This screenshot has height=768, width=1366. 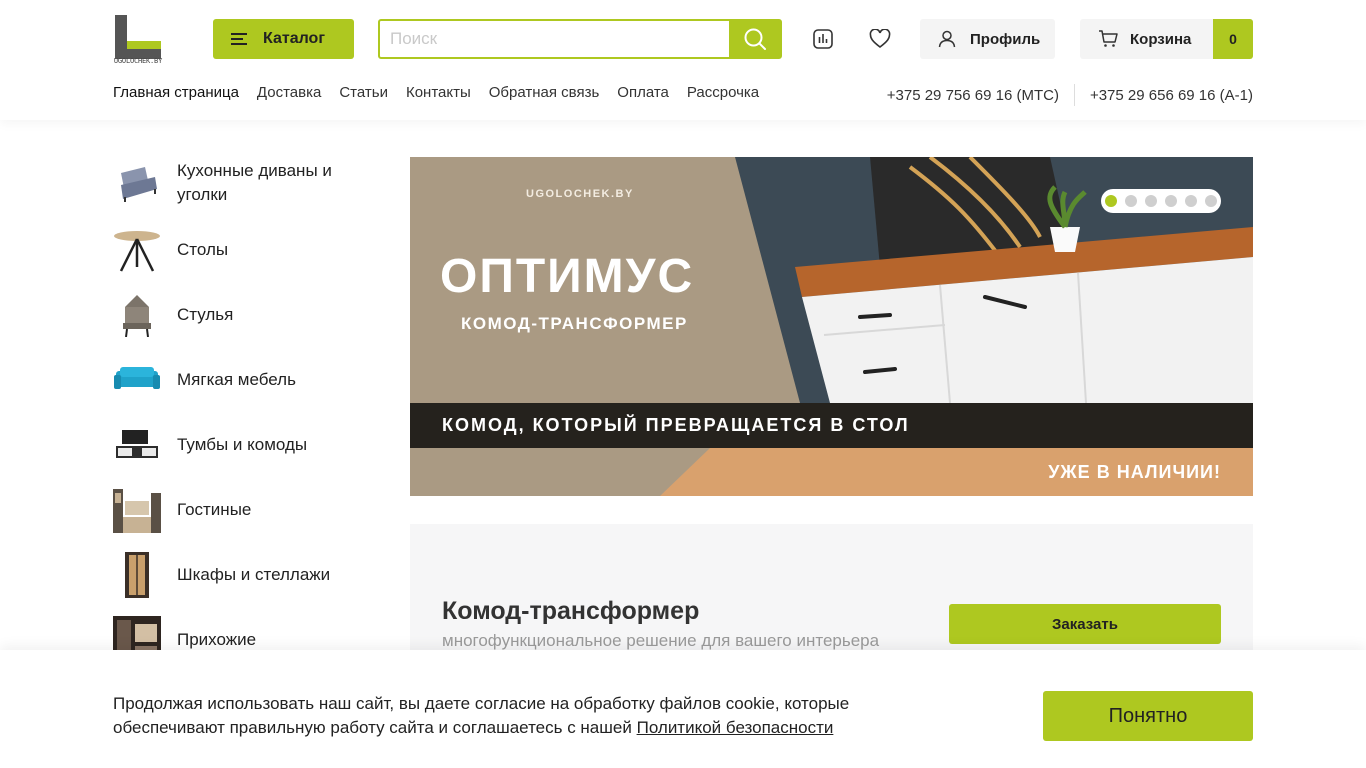 I want to click on search-icon, so click(x=755, y=39).